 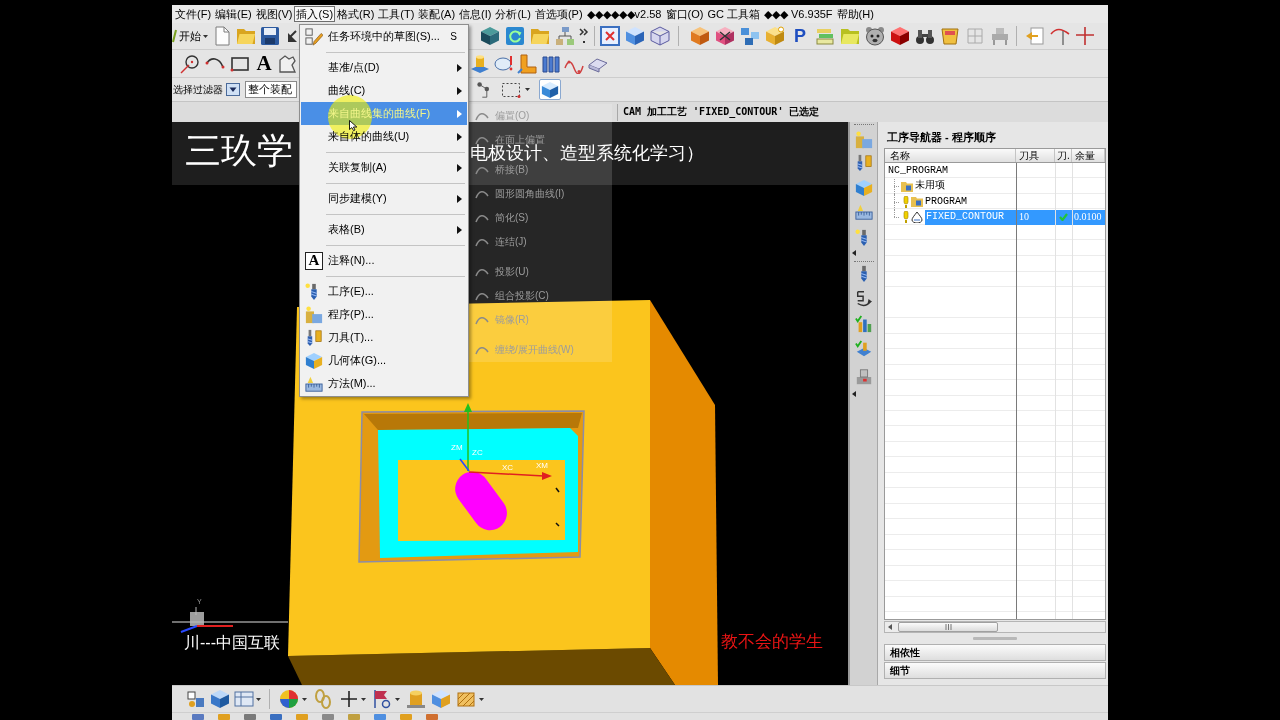 I want to click on chain-icon, so click(x=323, y=699).